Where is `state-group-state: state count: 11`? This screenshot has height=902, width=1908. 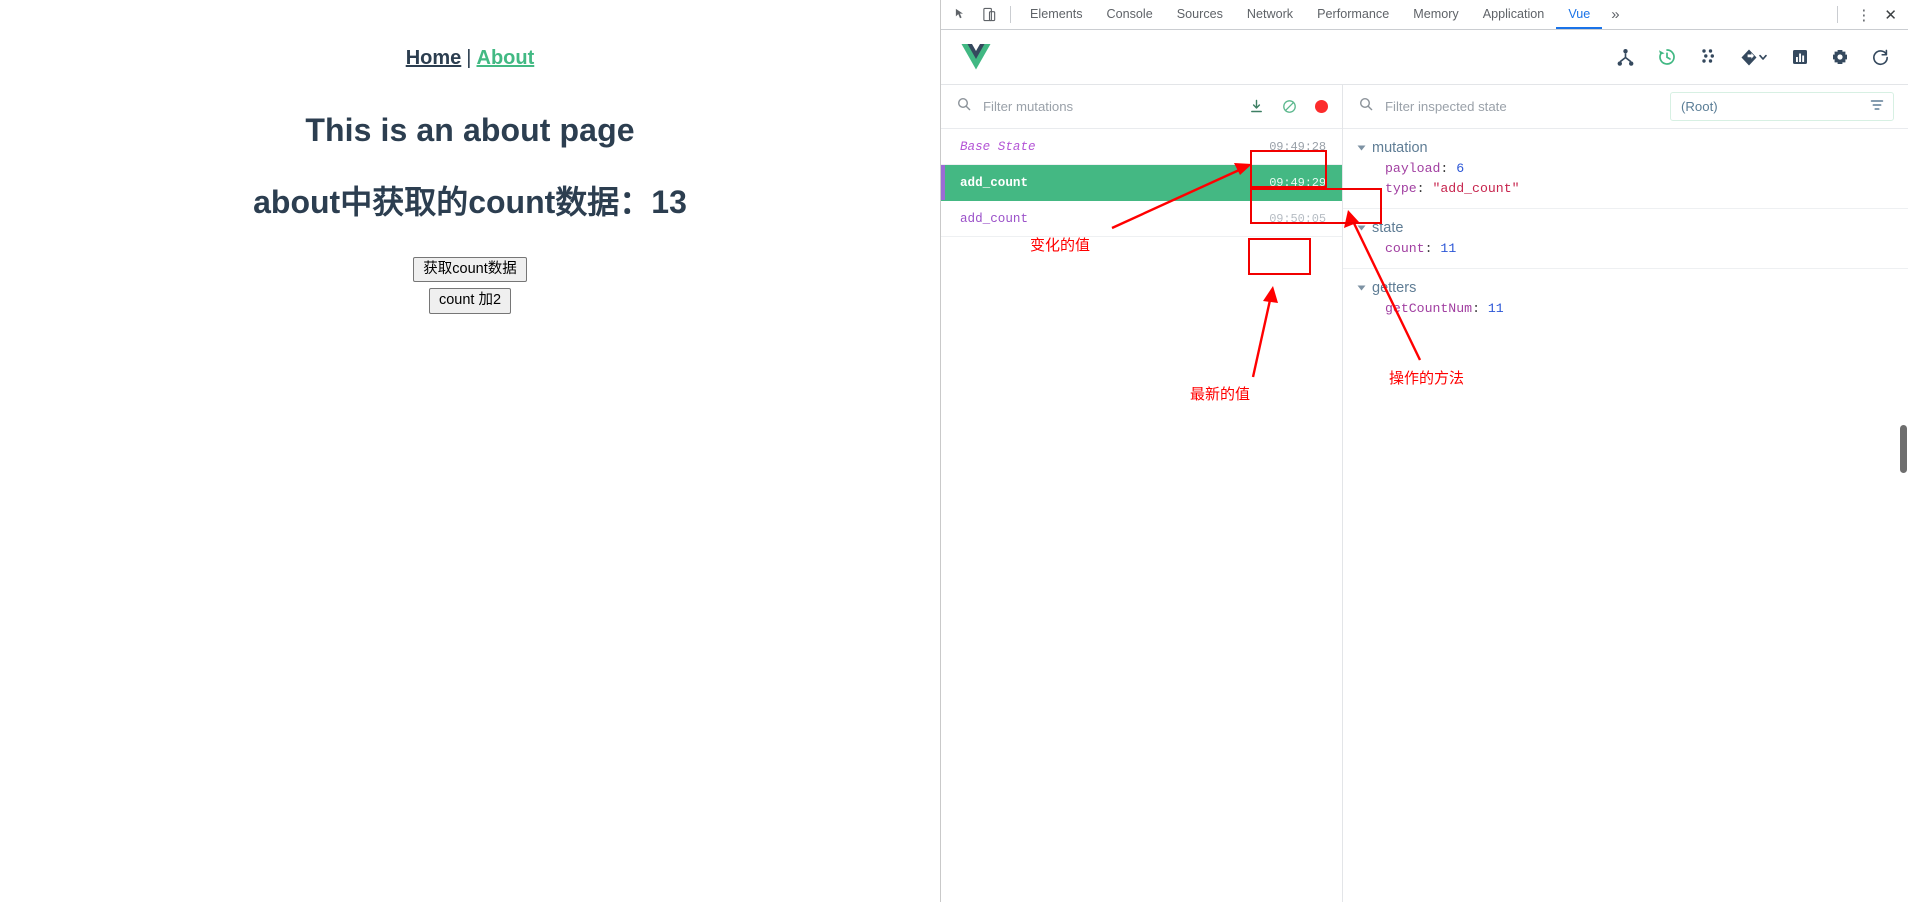 state-group-state: state count: 11 is located at coordinates (1625, 239).